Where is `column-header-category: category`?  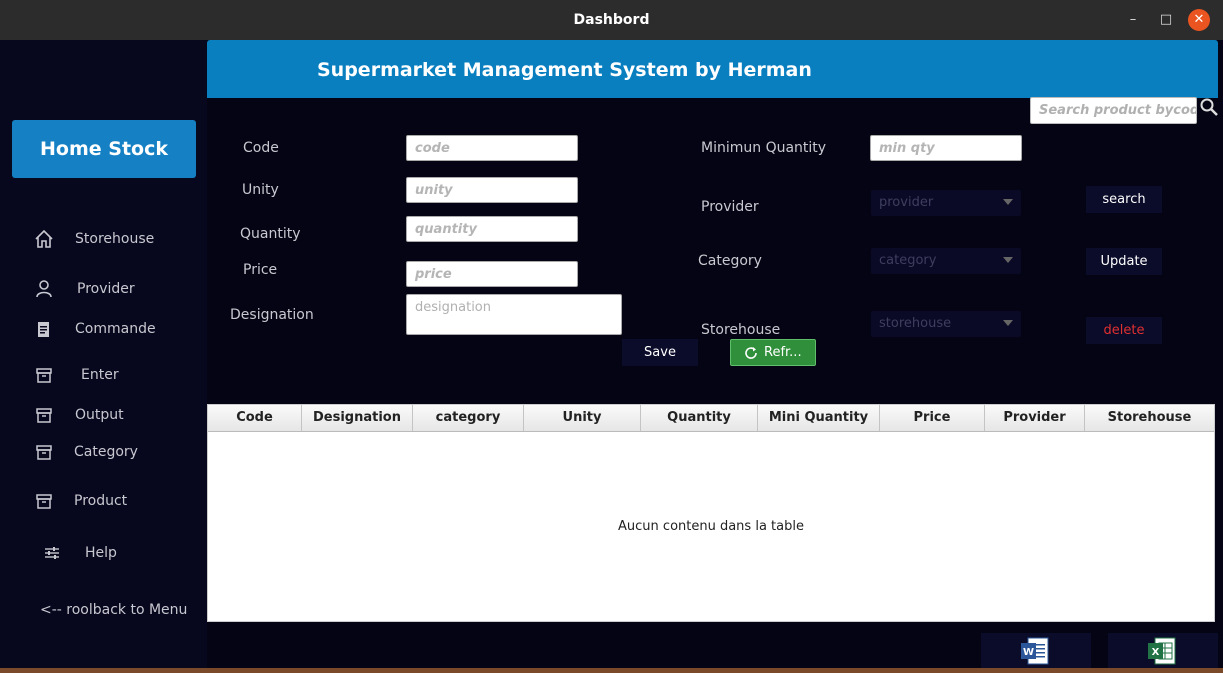 column-header-category: category is located at coordinates (468, 418).